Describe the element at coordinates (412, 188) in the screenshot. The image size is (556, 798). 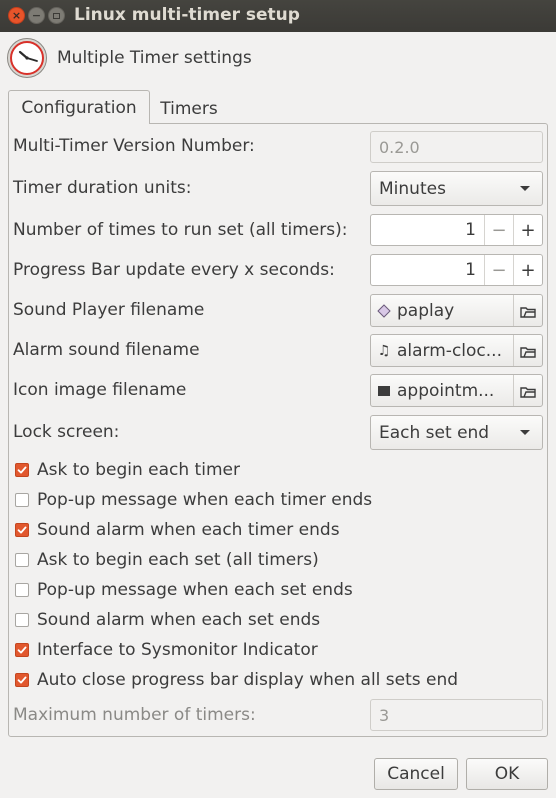
I see `duration-units-value: Minutes` at that location.